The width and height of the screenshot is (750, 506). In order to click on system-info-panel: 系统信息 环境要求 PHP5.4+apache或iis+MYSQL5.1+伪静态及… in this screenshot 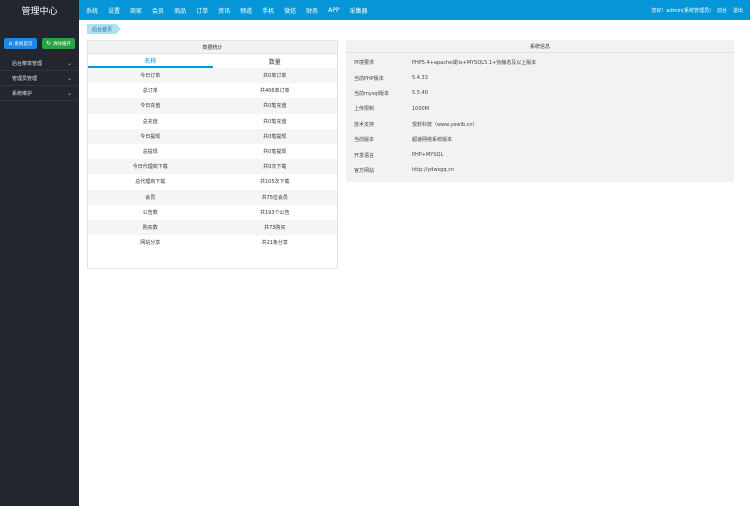, I will do `click(540, 111)`.